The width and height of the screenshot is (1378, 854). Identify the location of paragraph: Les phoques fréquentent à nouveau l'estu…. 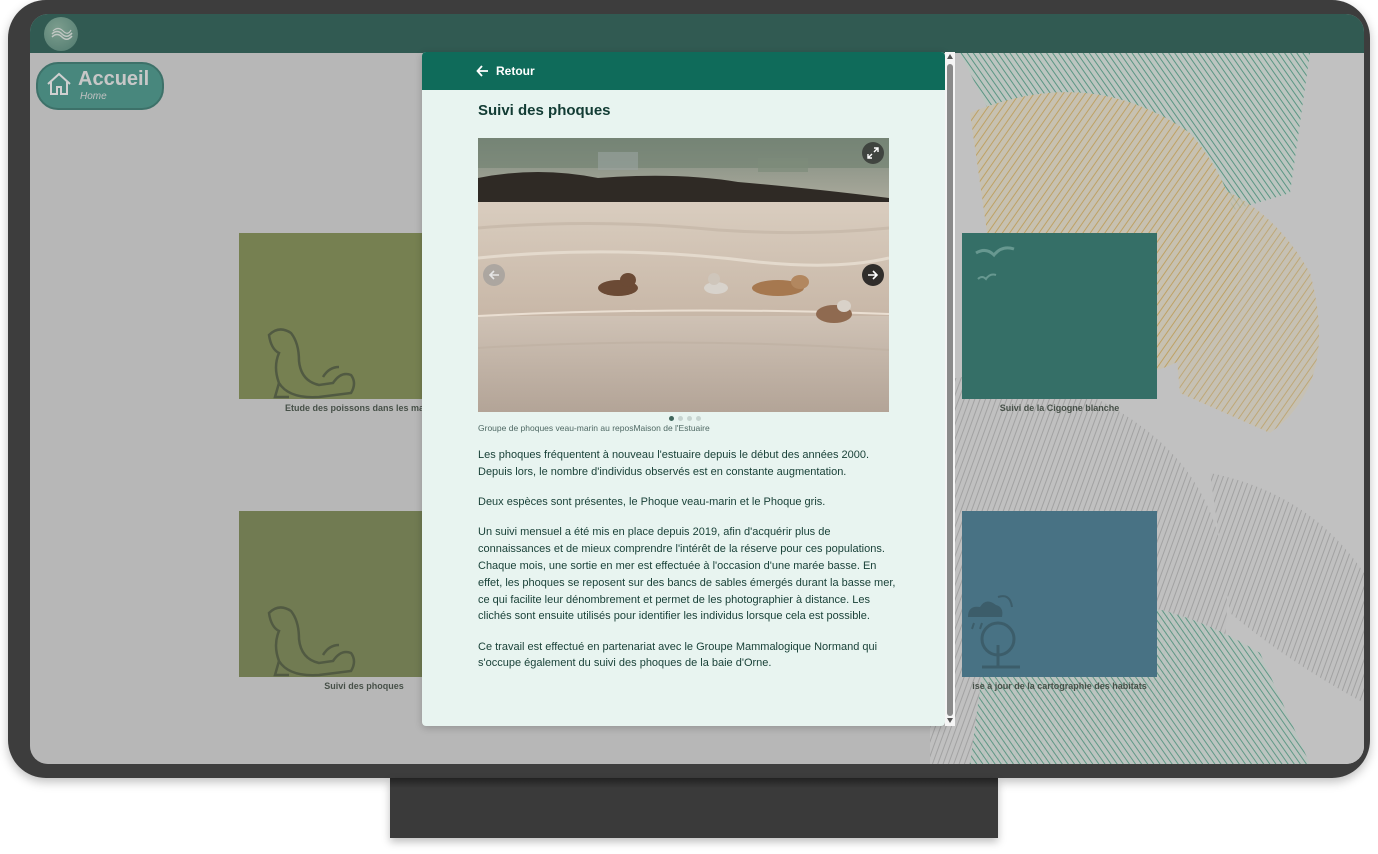
(674, 463).